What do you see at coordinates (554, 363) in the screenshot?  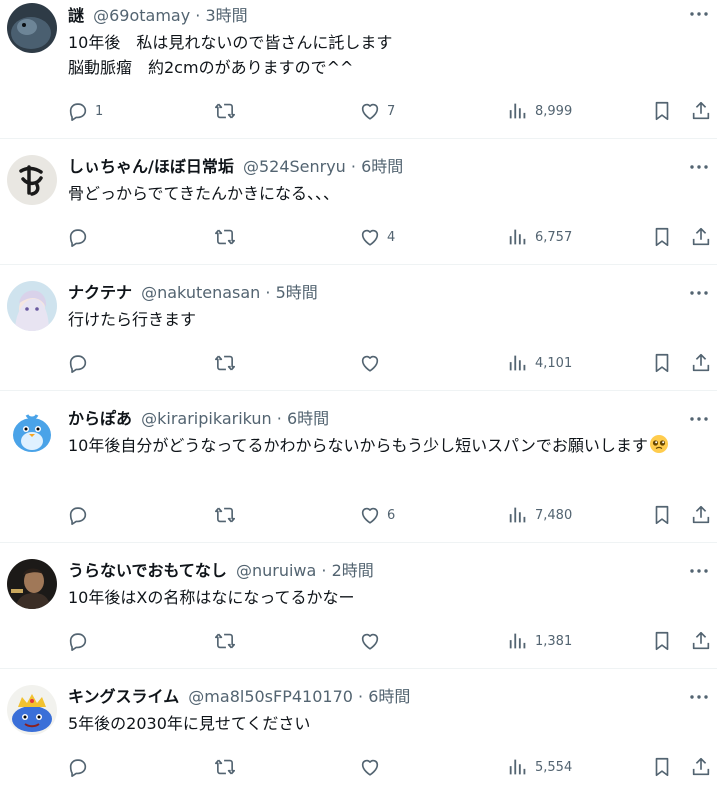 I see `view-count: 4,101` at bounding box center [554, 363].